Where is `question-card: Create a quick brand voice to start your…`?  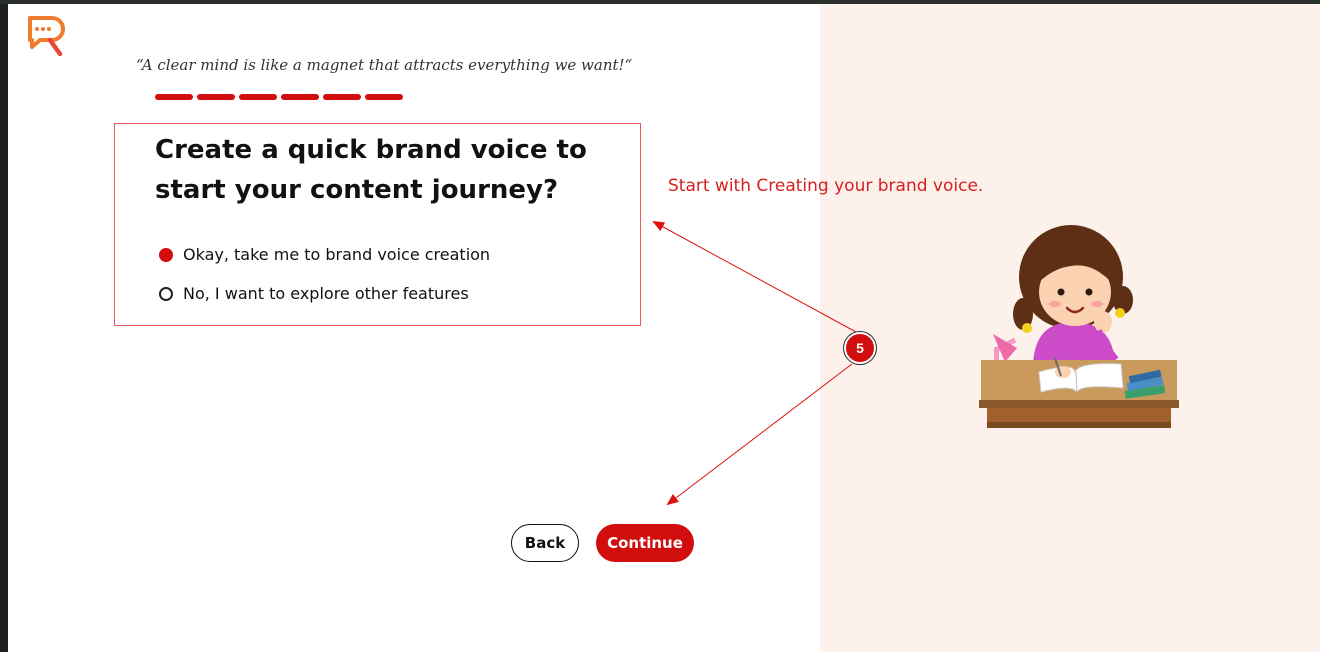
question-card: Create a quick brand voice to start your… is located at coordinates (377, 224).